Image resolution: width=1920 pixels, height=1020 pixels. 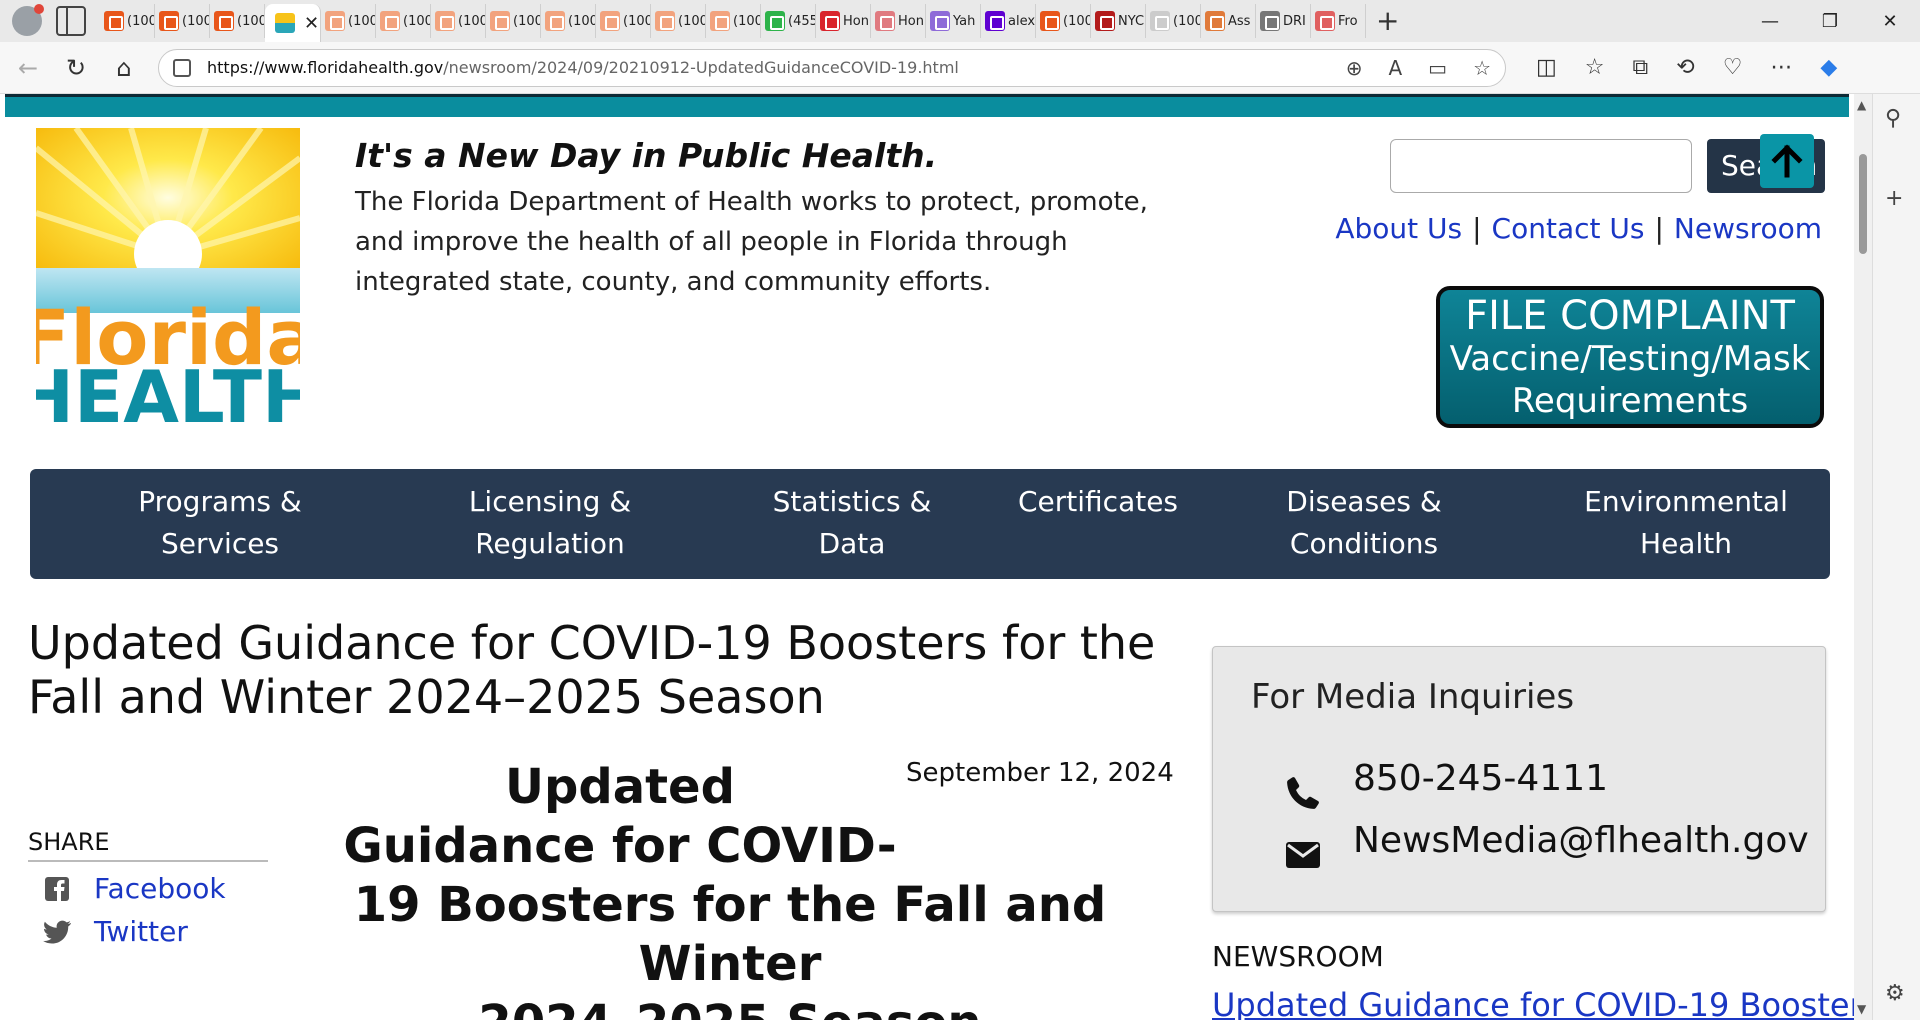 I want to click on media-email-row: NewsMedia@flhealth.gov, so click(x=1546, y=840).